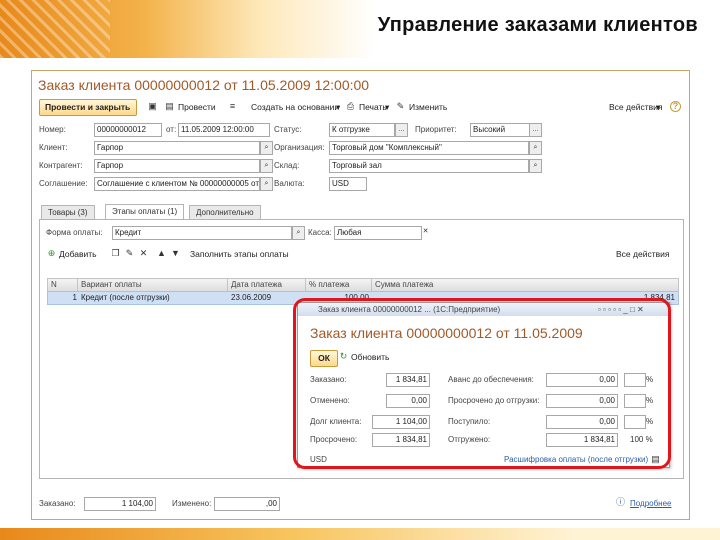  What do you see at coordinates (267, 285) in the screenshot?
I see `column-header: Дата платежа` at bounding box center [267, 285].